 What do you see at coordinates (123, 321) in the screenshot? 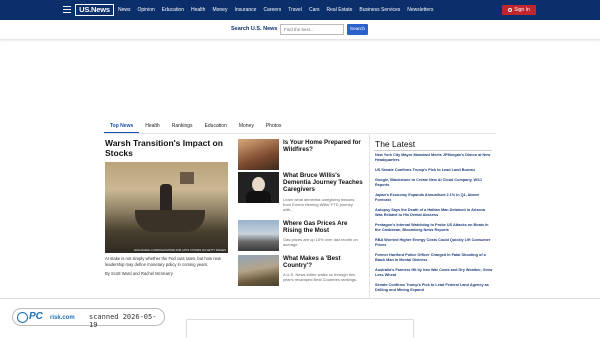
I see `watermark-scanned: scanned 2026-05-19` at bounding box center [123, 321].